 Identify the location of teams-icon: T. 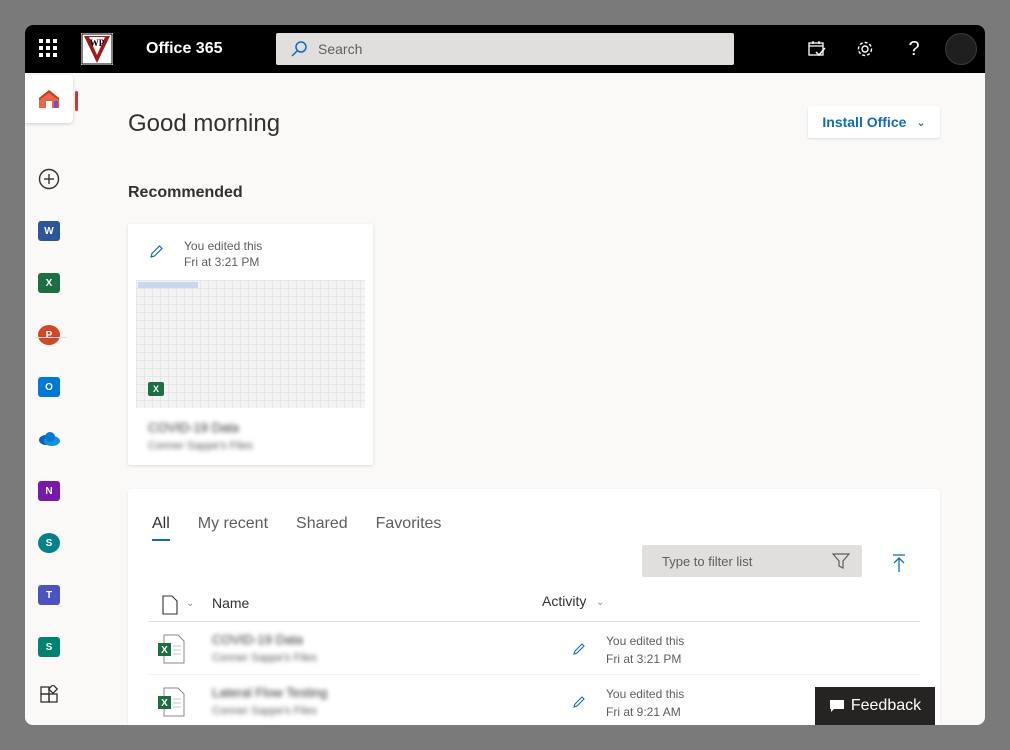
(49, 595).